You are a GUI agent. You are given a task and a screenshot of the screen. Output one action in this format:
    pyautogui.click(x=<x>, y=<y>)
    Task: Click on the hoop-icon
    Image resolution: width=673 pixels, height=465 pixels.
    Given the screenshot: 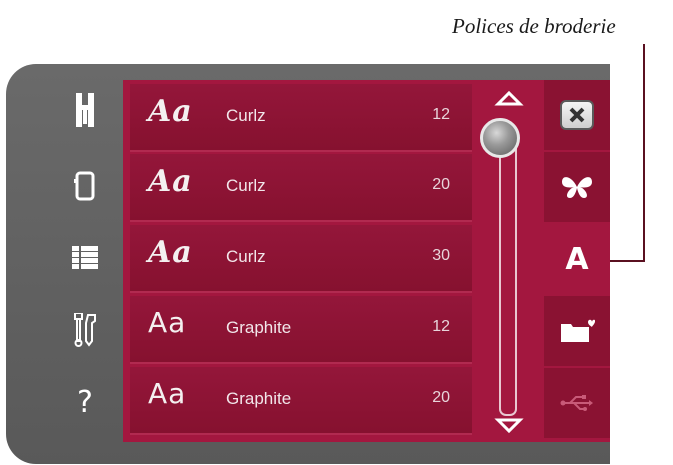 What is the action you would take?
    pyautogui.click(x=84, y=186)
    